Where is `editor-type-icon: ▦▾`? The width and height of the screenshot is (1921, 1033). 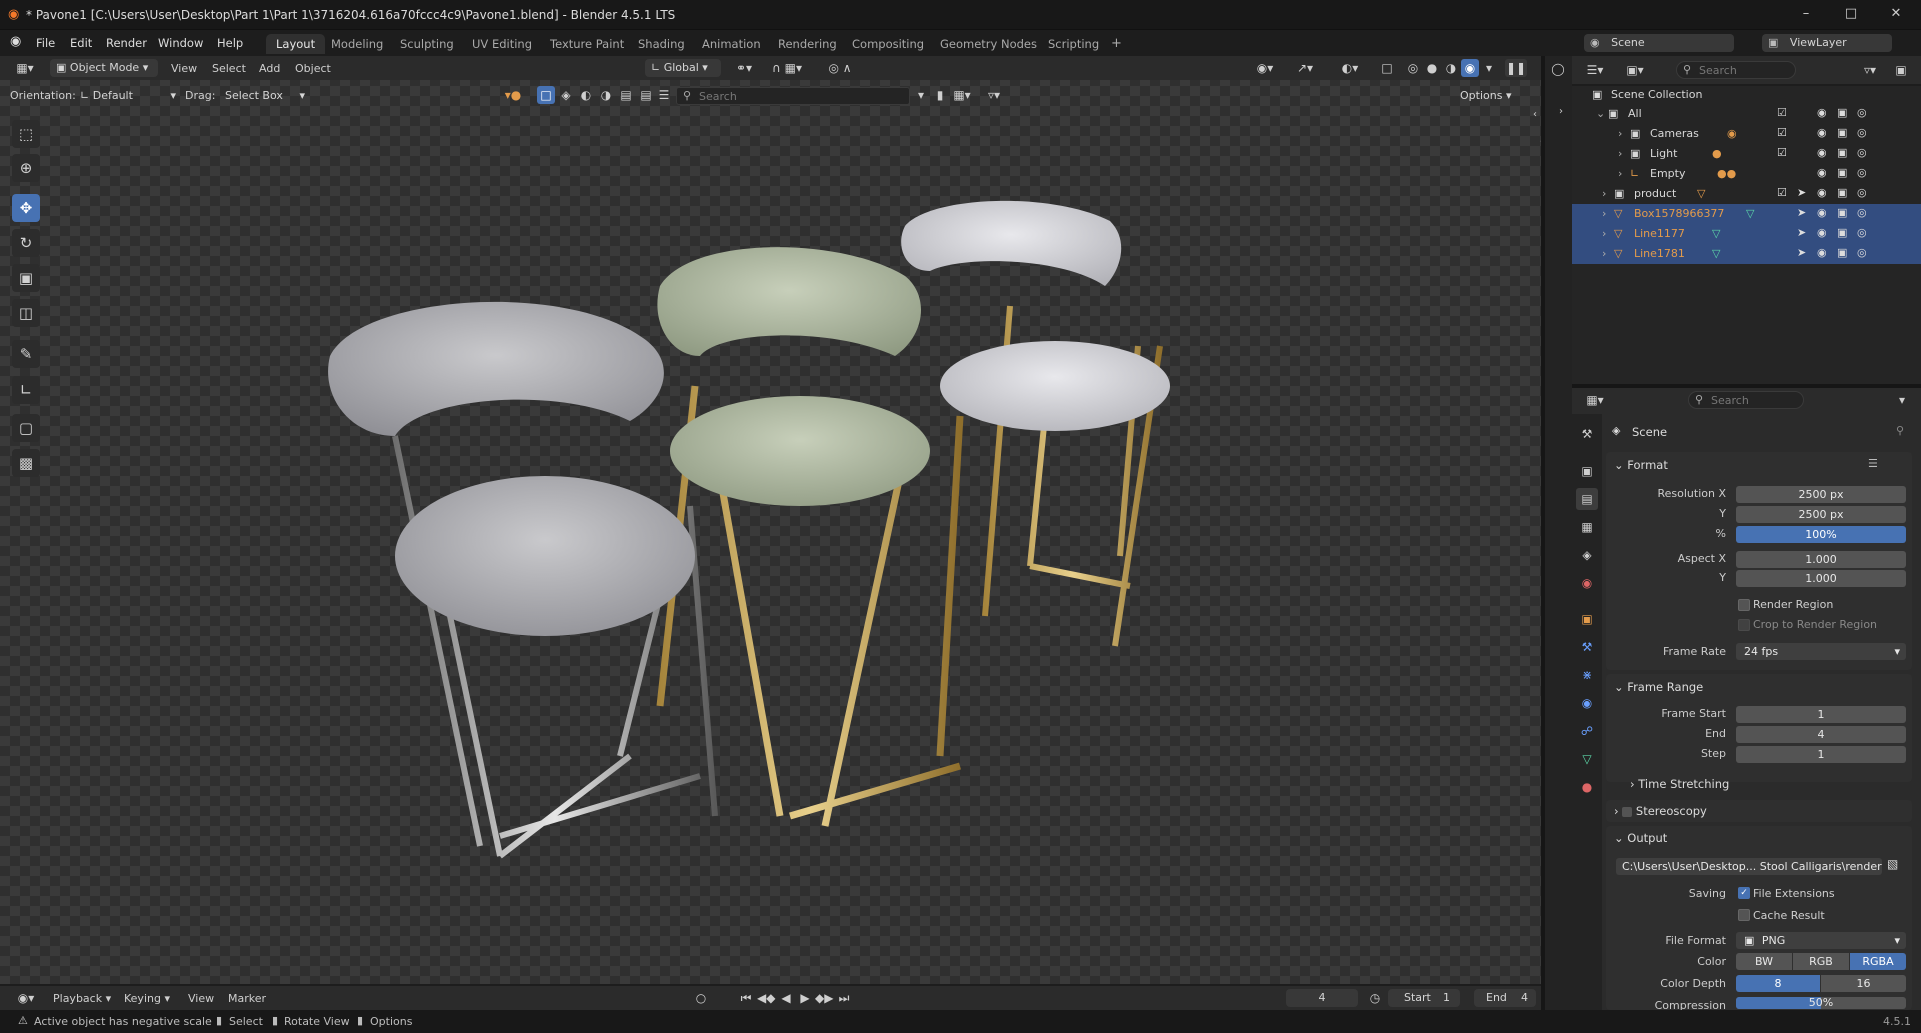 editor-type-icon: ▦▾ is located at coordinates (25, 68).